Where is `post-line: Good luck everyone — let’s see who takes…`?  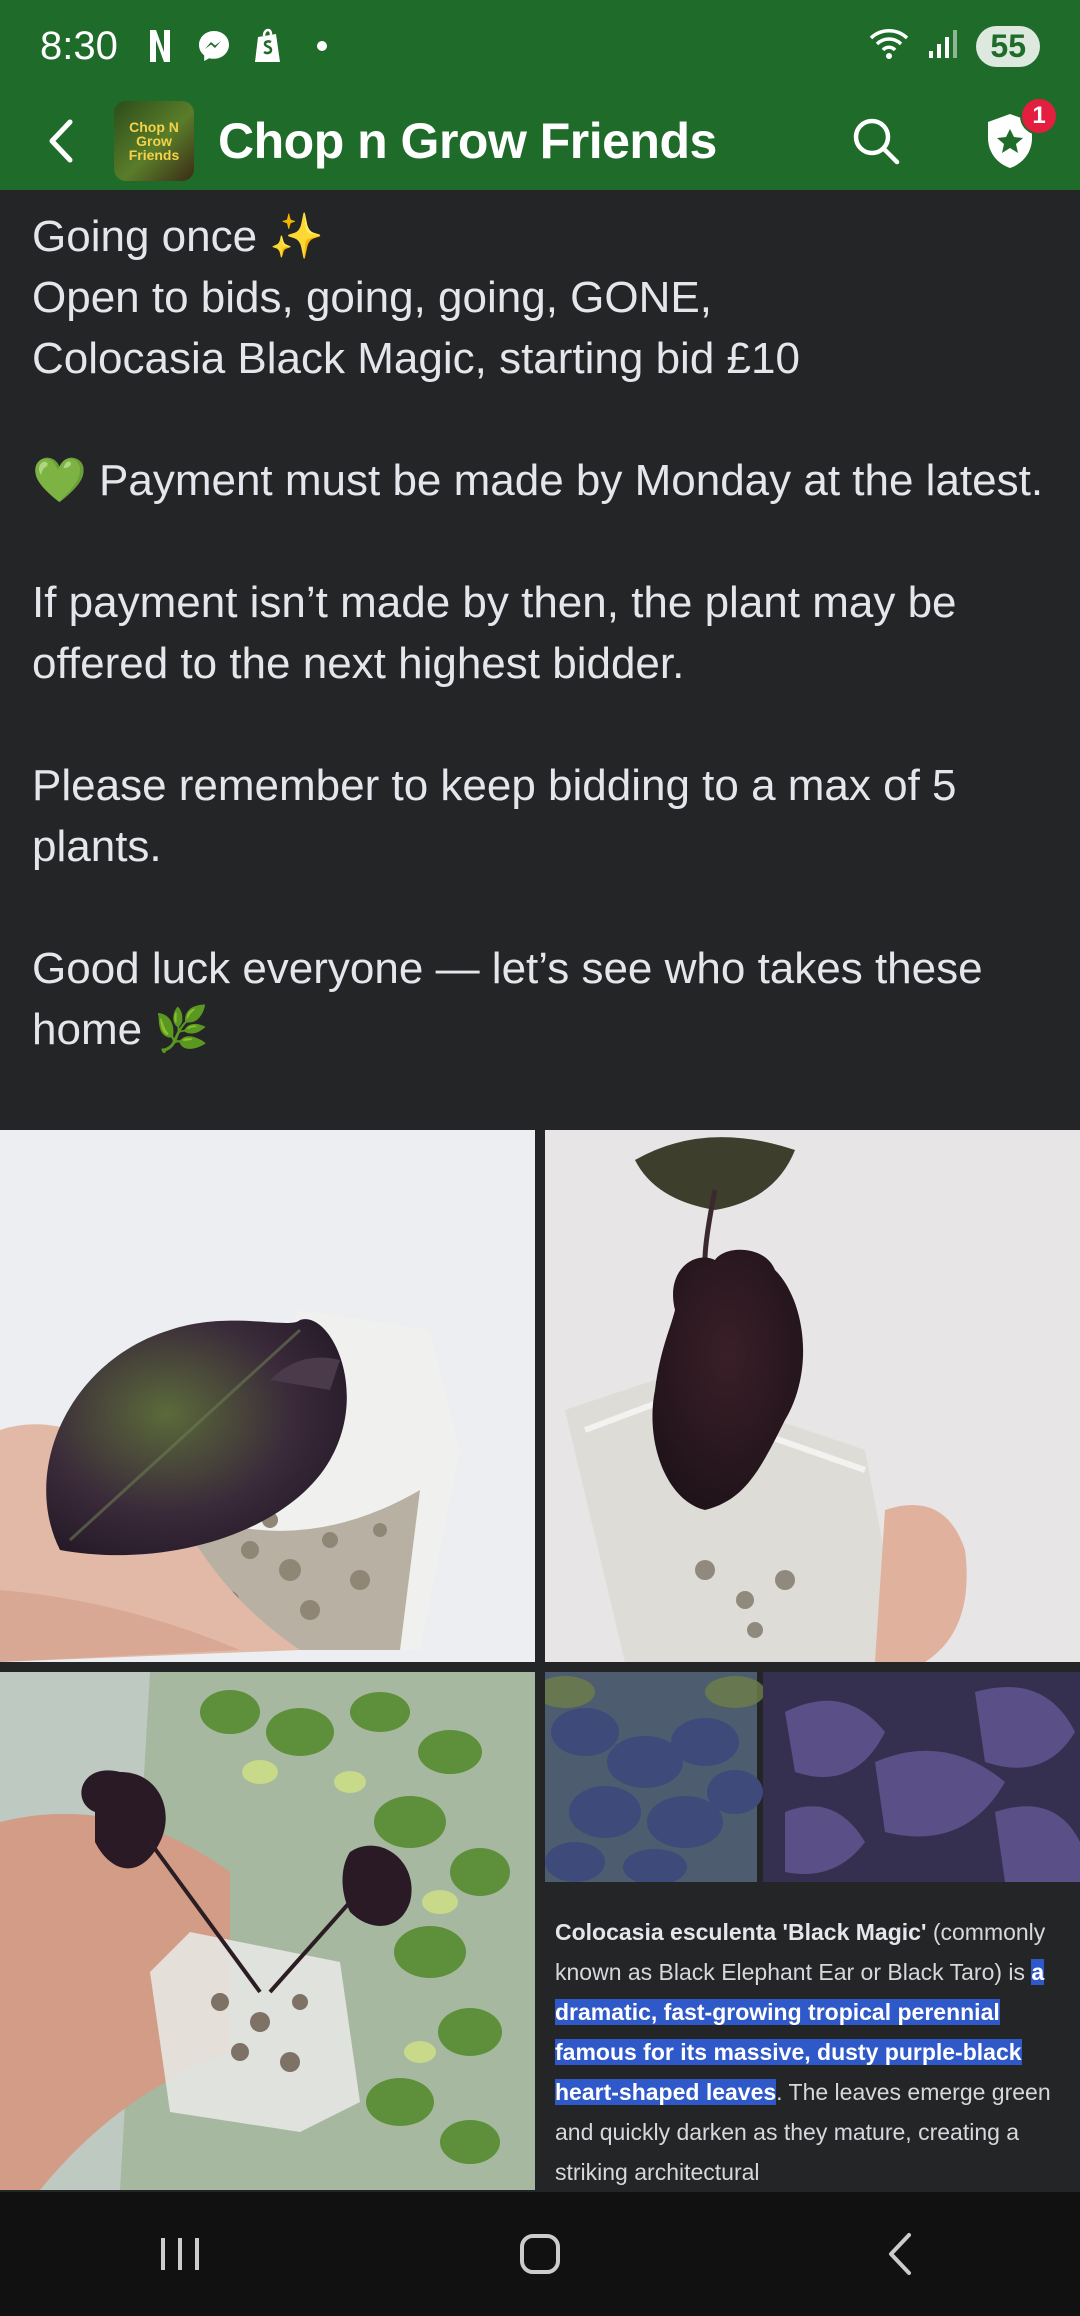
post-line: Good luck everyone — let’s see who takes… is located at coordinates (507, 999).